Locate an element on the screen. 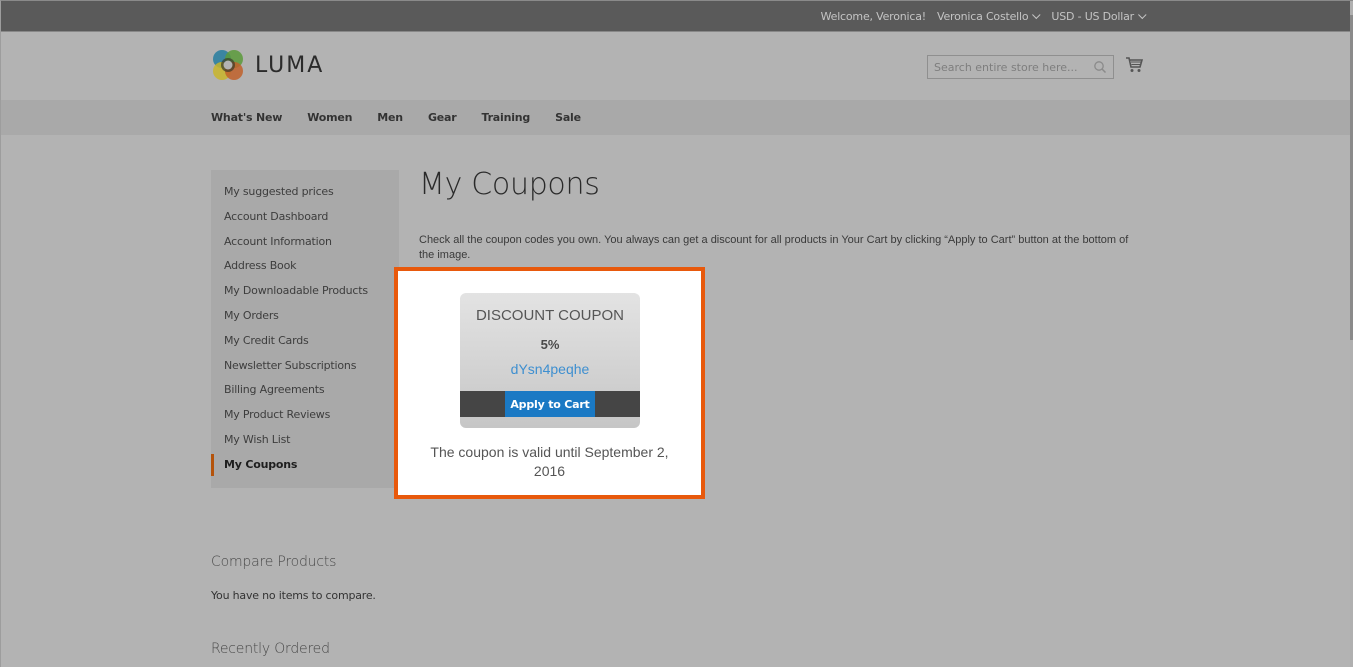 The height and width of the screenshot is (667, 1353). coupon-action-bar: Apply to Cart is located at coordinates (550, 404).